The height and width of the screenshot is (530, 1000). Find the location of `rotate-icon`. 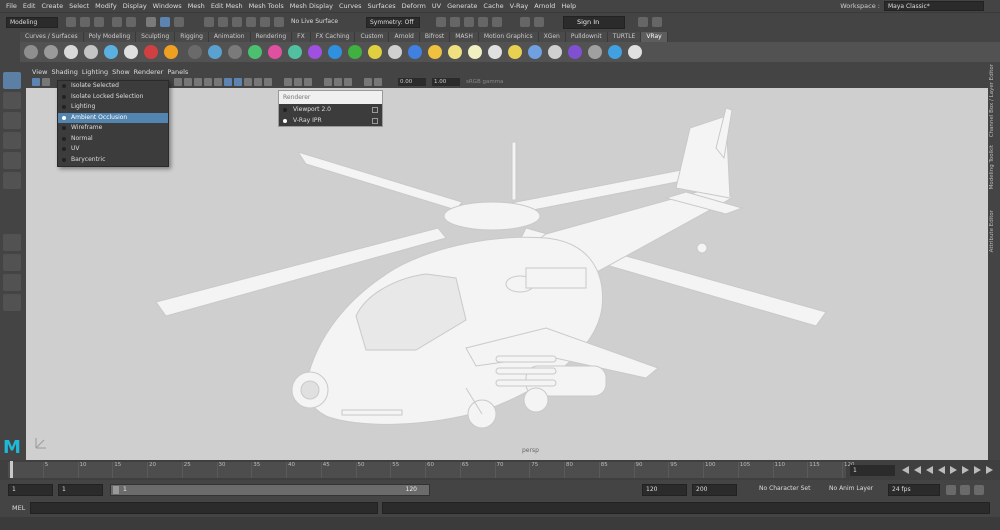

rotate-icon is located at coordinates (12, 160).